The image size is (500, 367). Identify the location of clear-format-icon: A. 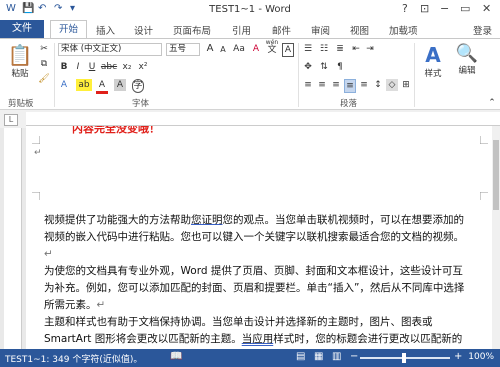
(256, 49).